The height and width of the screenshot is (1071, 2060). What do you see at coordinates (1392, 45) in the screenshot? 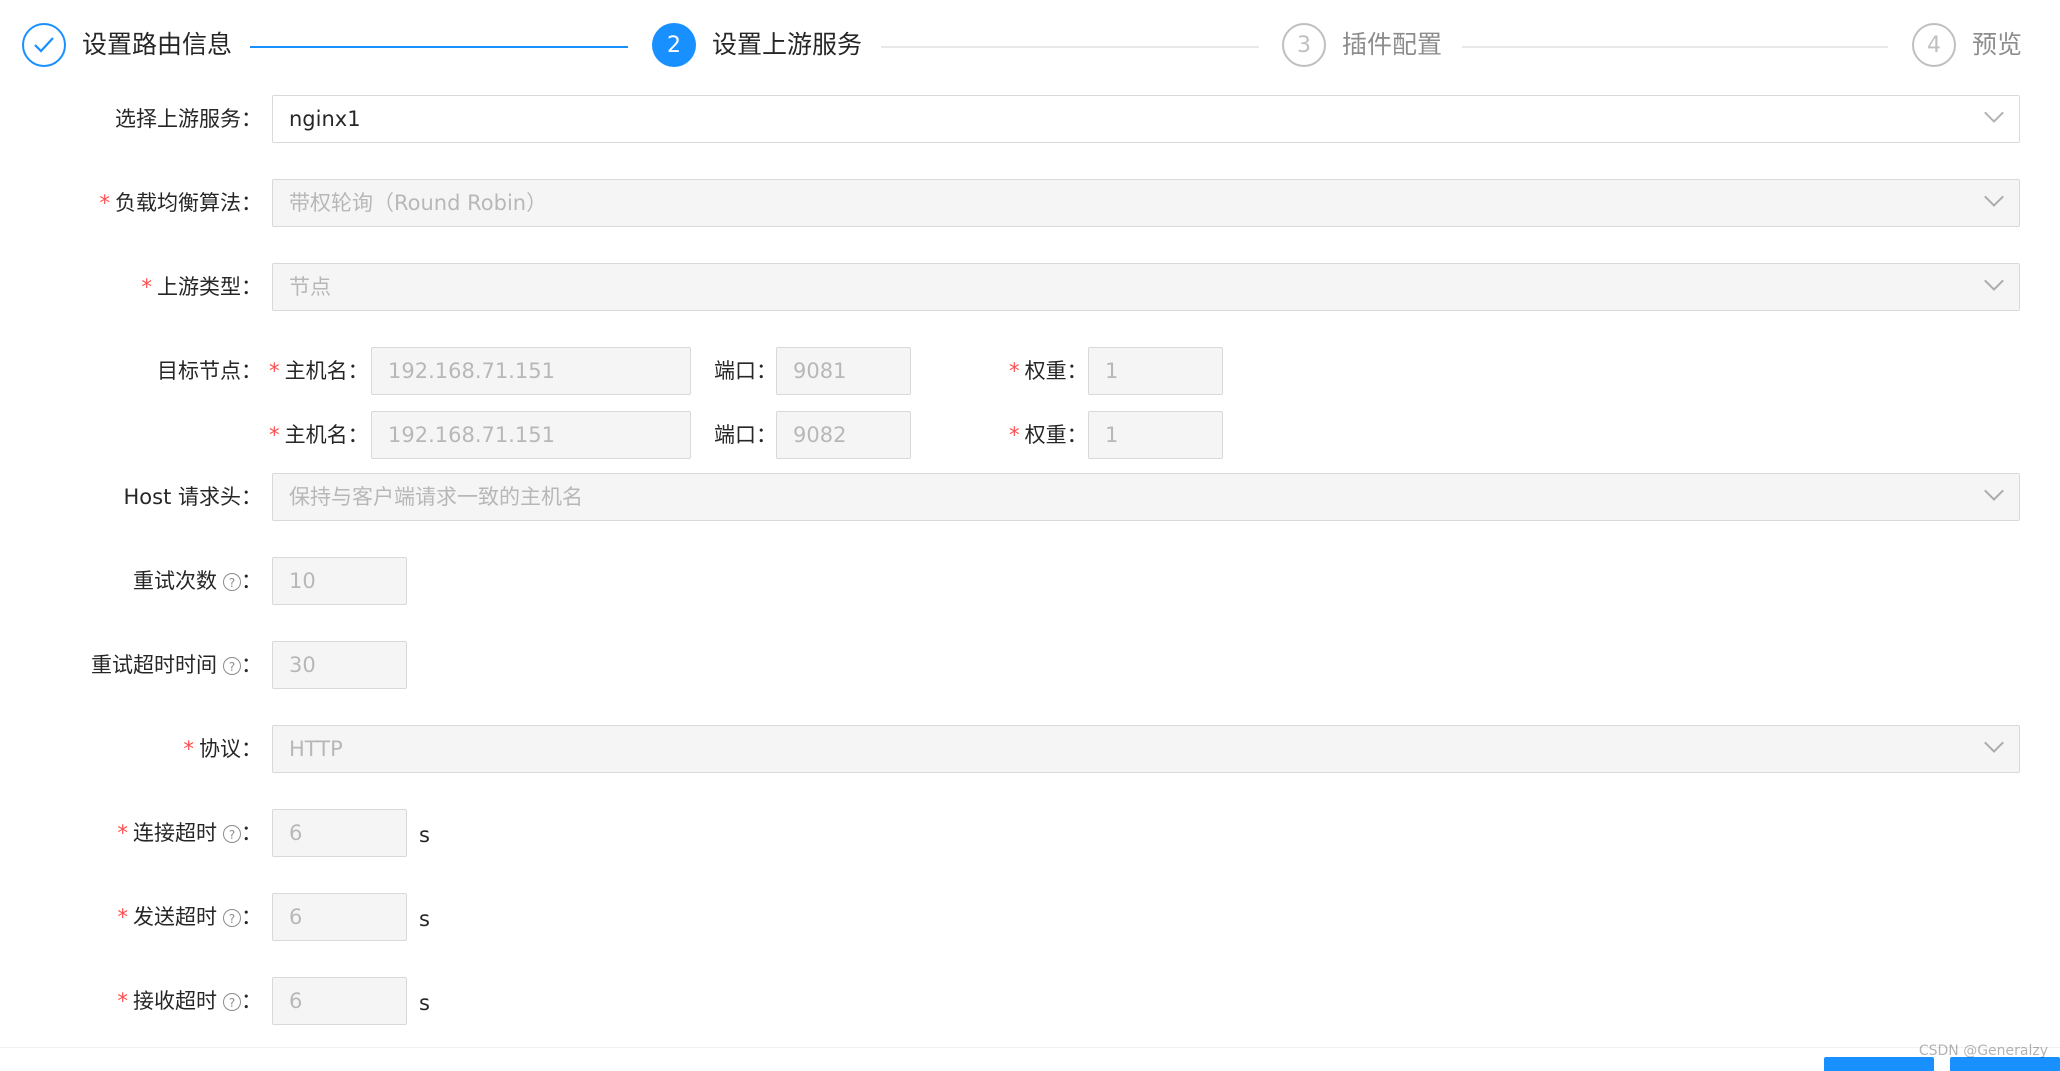
I see `step-3-title: 插件配置` at bounding box center [1392, 45].